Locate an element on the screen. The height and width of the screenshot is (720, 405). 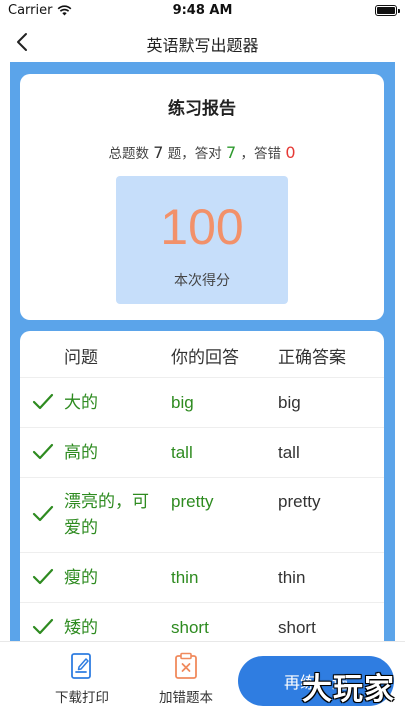
page-title: 英语默写出题器 is located at coordinates (202, 45).